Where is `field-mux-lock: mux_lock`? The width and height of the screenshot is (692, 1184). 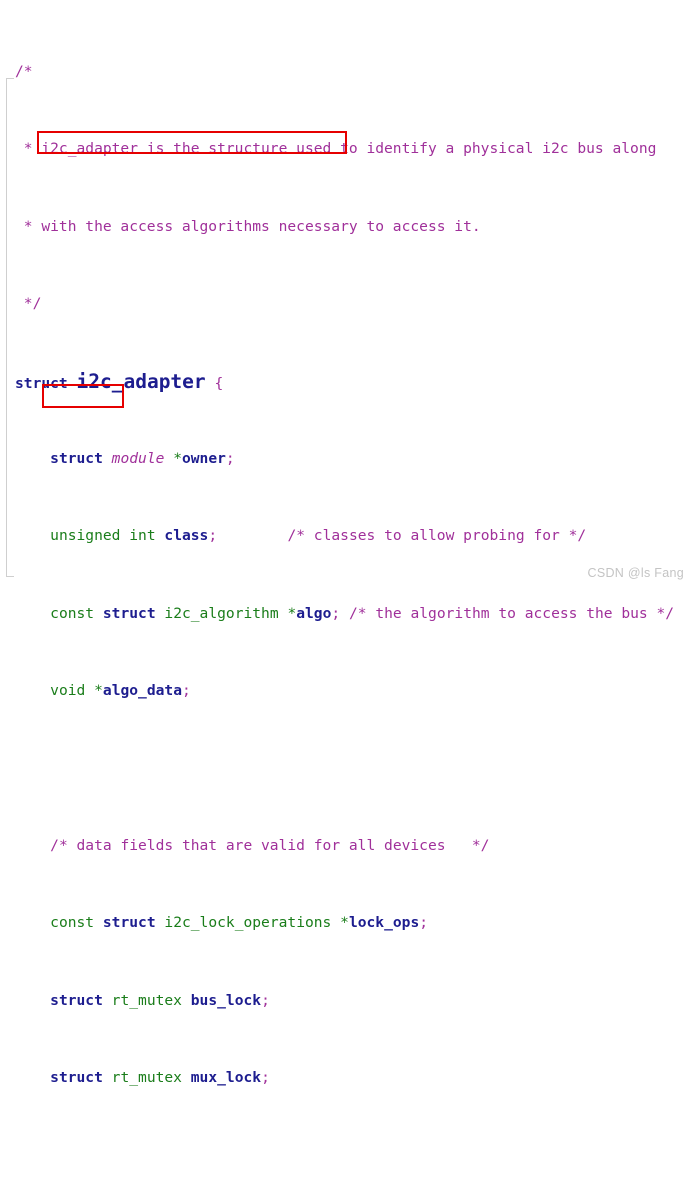 field-mux-lock: mux_lock is located at coordinates (226, 1077).